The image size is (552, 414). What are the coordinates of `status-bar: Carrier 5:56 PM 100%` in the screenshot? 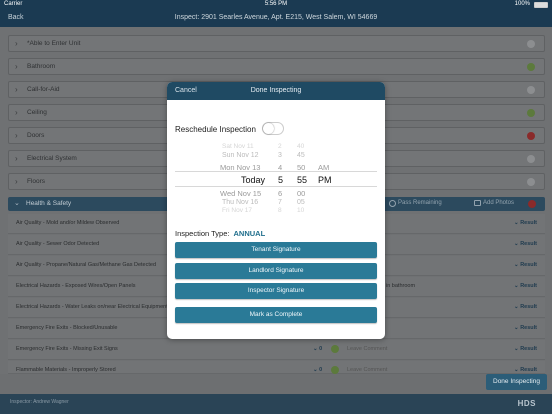 It's located at (276, 5).